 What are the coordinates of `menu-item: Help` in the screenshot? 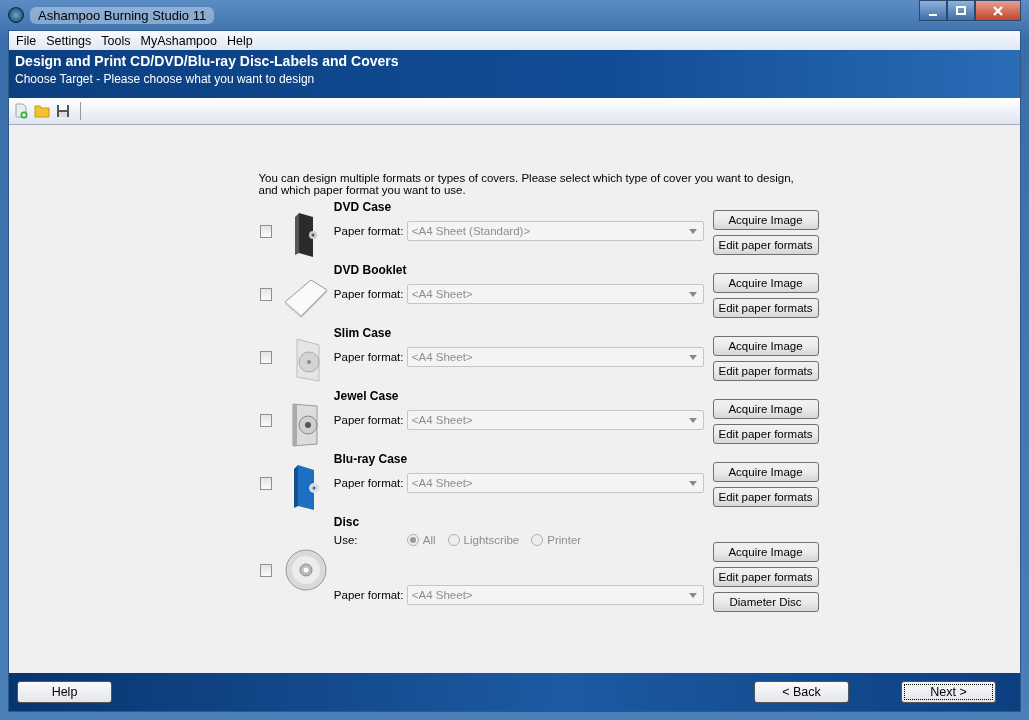 It's located at (239, 40).